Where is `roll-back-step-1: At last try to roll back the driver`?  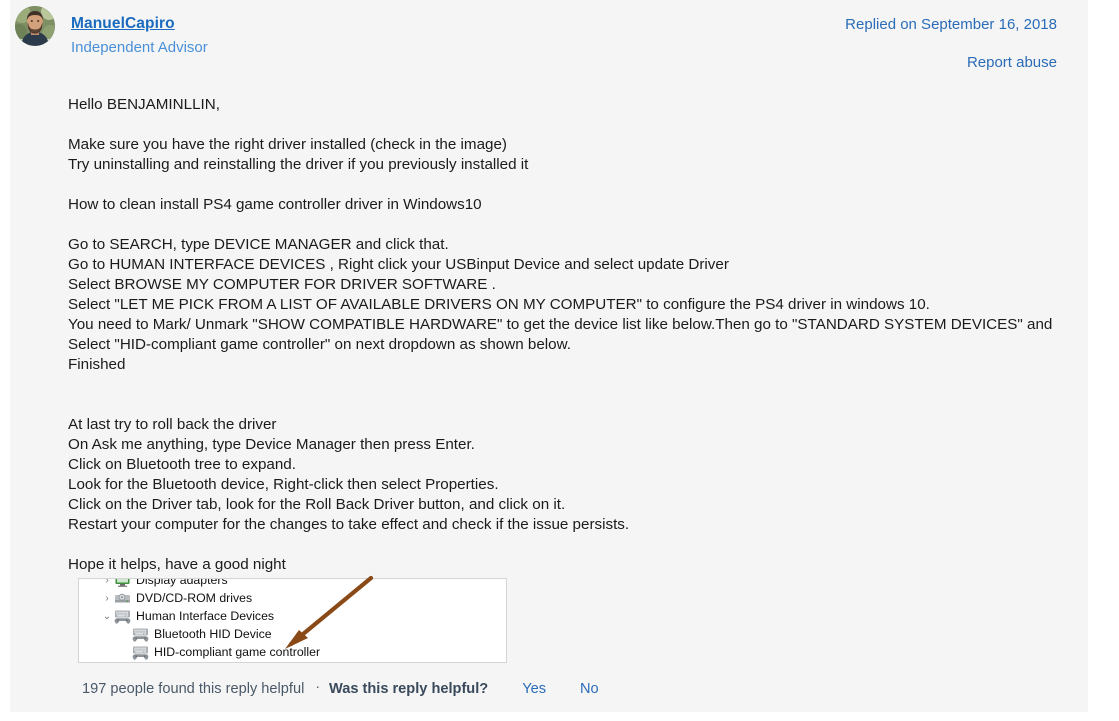 roll-back-step-1: At last try to roll back the driver is located at coordinates (172, 424).